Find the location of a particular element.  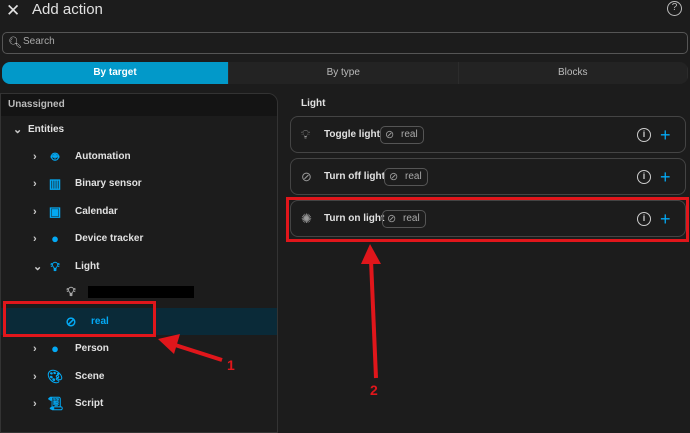

arrow-2-shaft is located at coordinates (373, 319).